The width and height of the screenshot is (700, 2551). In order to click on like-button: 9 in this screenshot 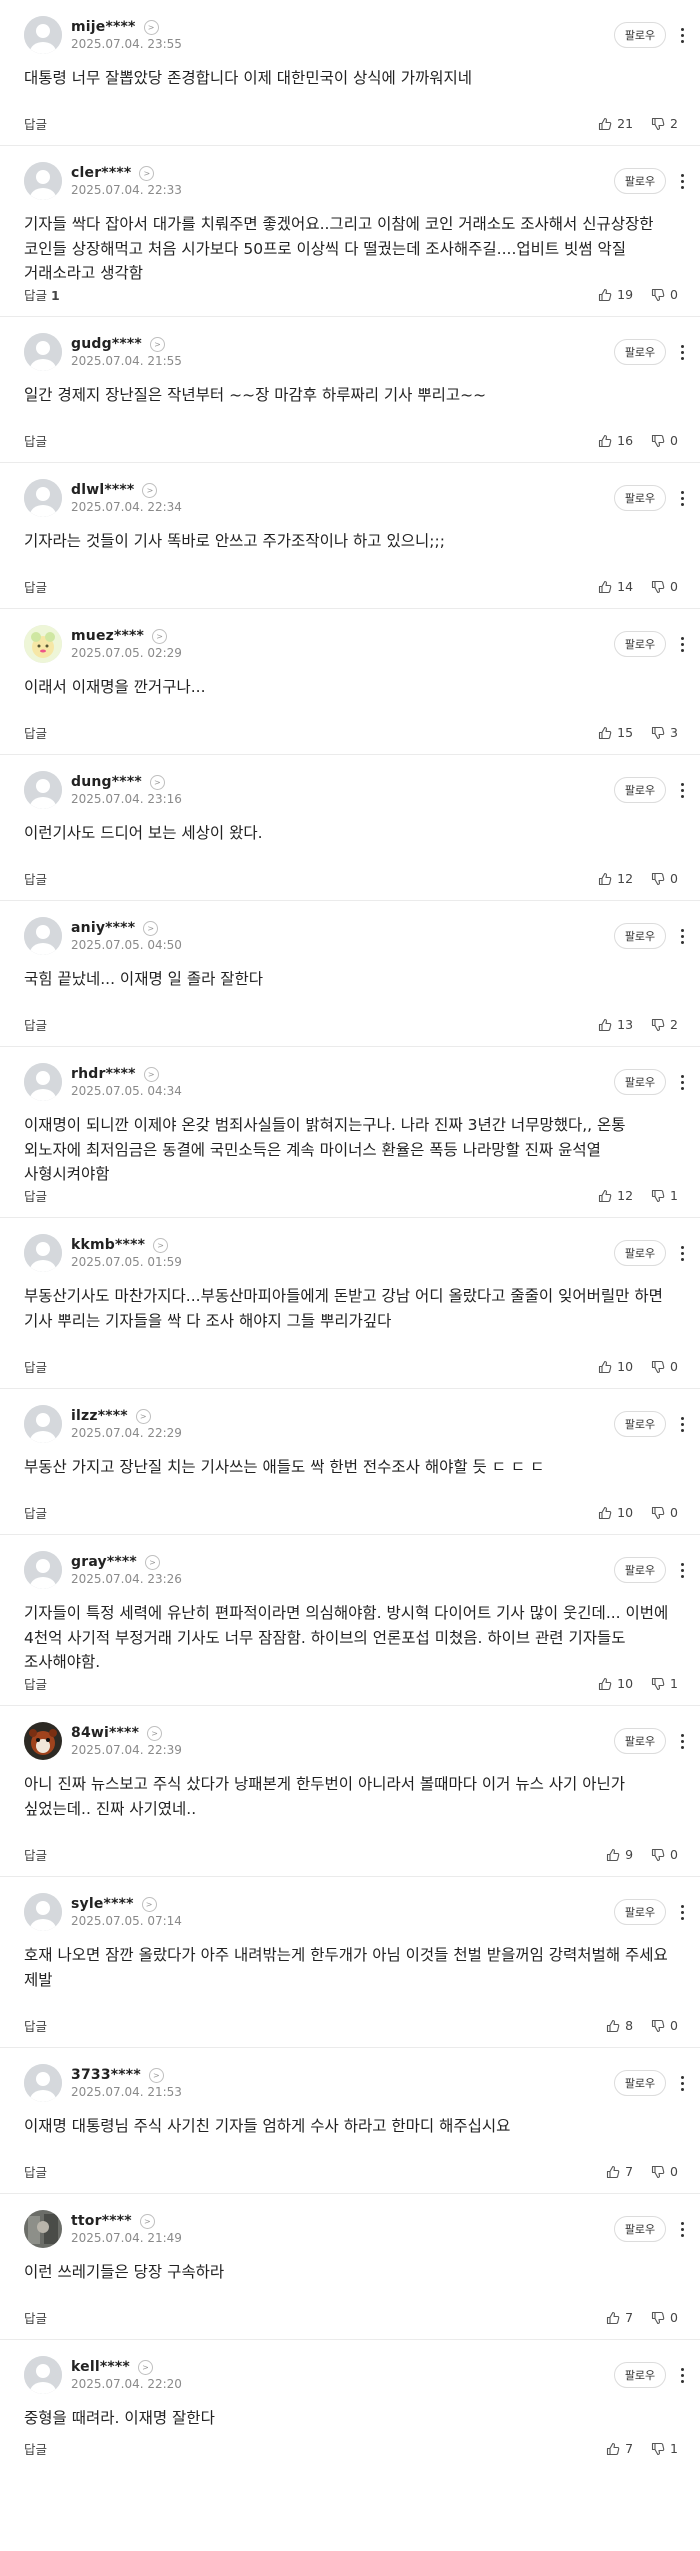, I will do `click(619, 1854)`.